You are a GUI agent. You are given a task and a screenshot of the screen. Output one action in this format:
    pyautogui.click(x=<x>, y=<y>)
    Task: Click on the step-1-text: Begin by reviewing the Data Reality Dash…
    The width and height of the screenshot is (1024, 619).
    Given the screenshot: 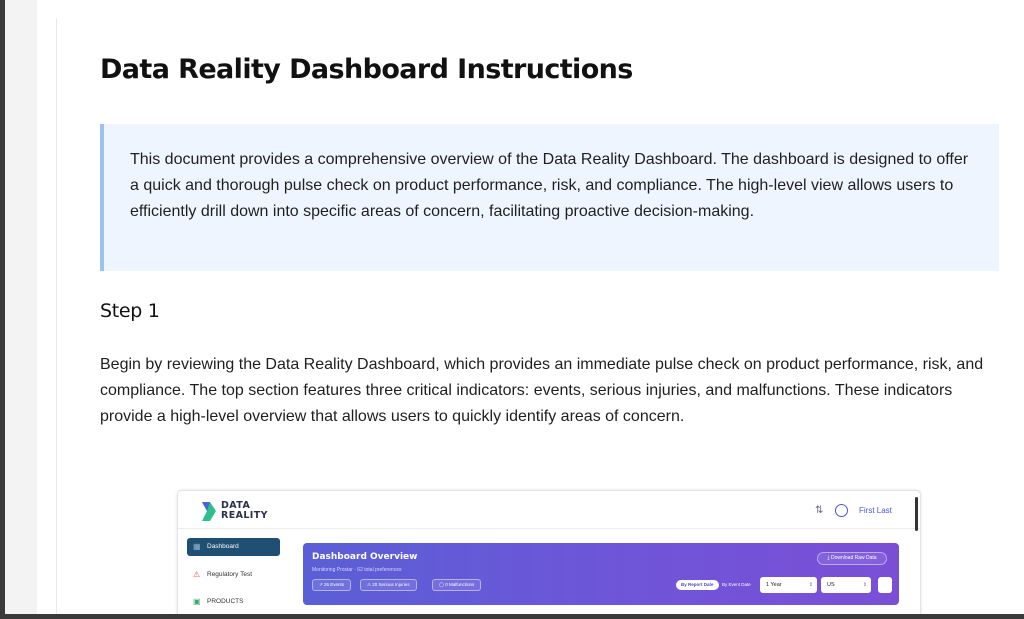 What is the action you would take?
    pyautogui.click(x=542, y=390)
    